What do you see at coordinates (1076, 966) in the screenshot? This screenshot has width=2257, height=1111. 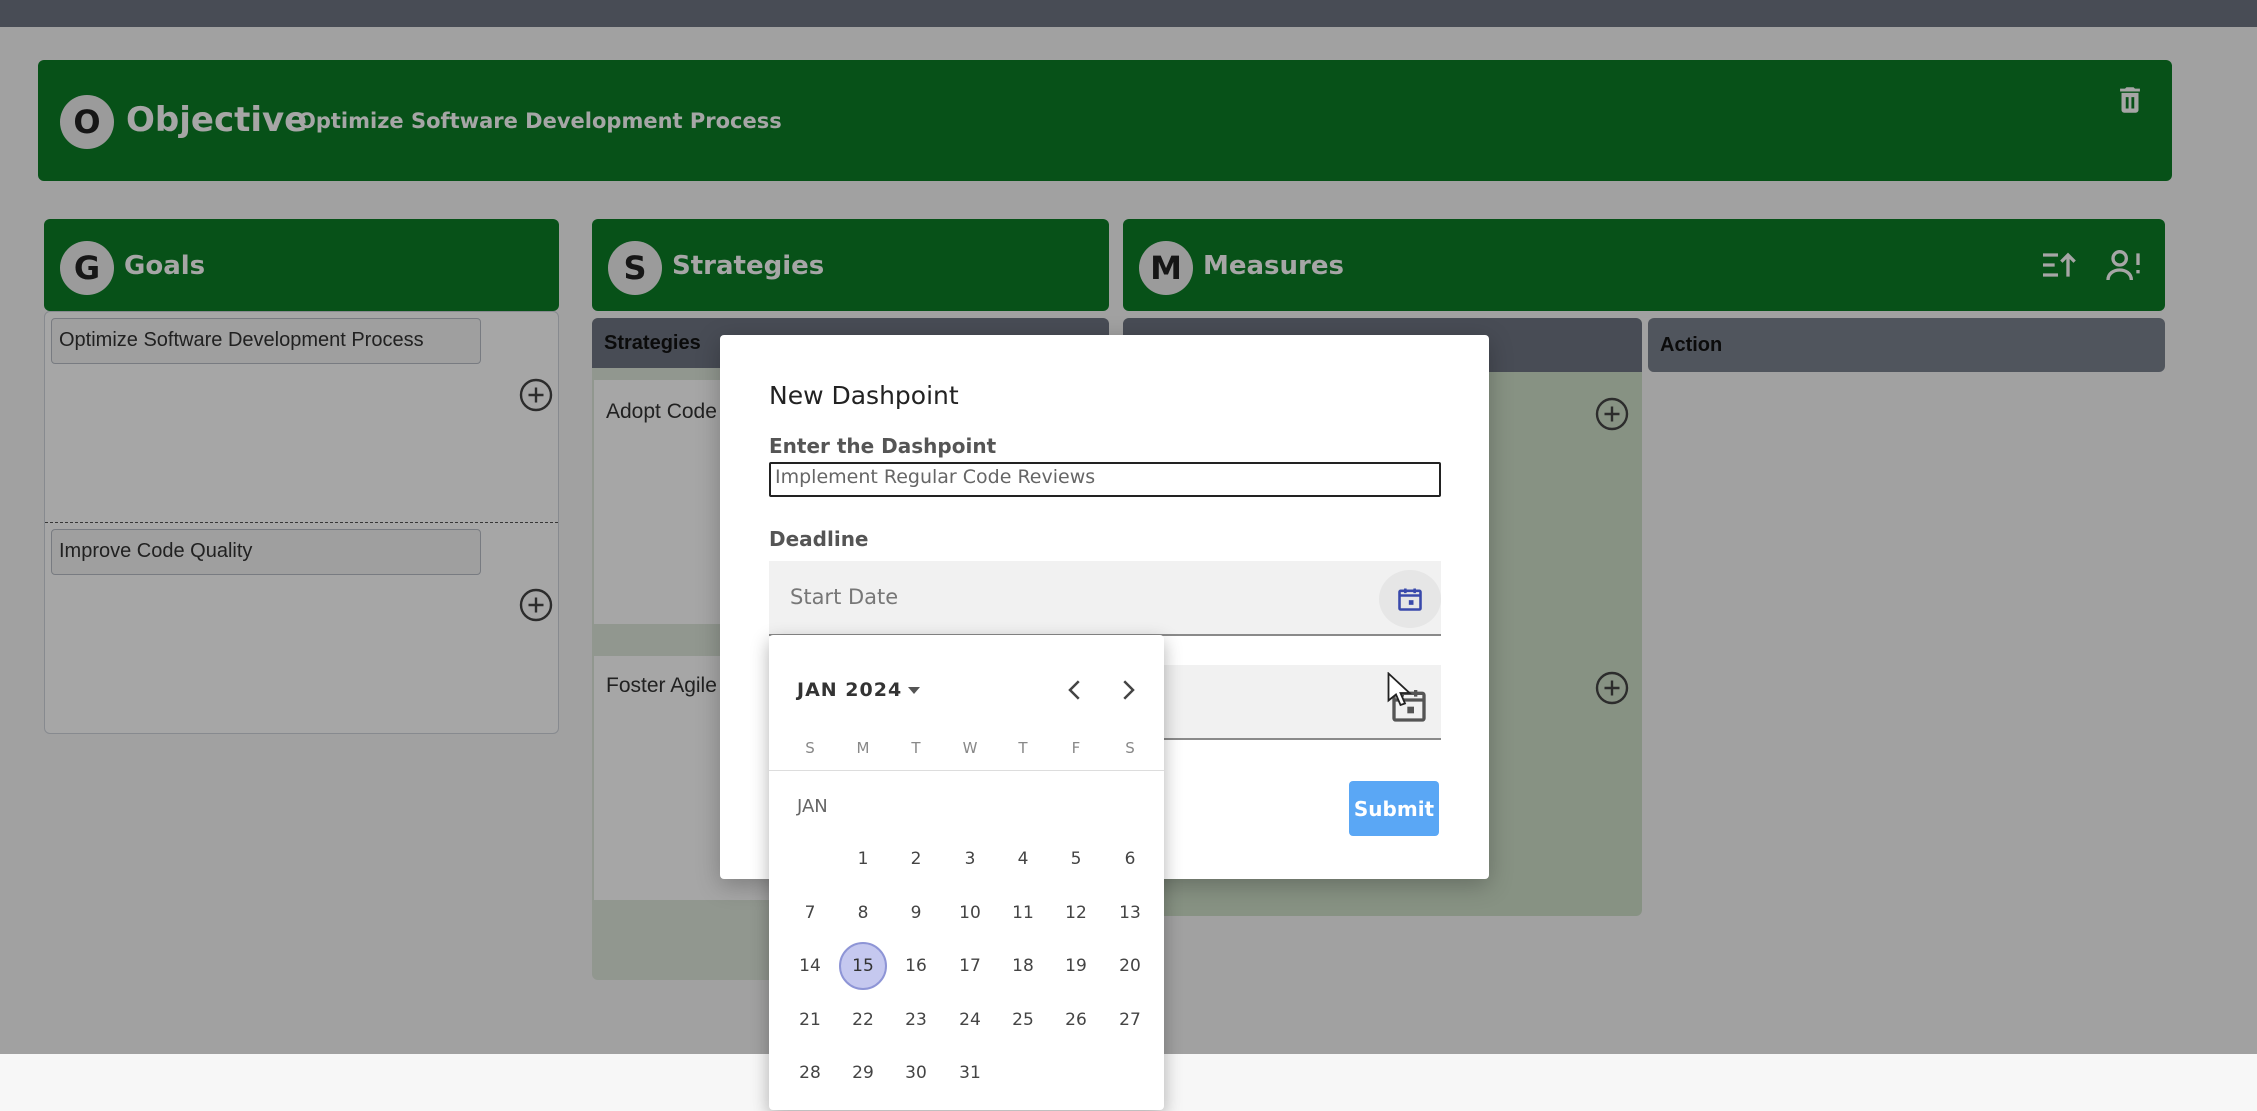 I see `calendar-day: 19` at bounding box center [1076, 966].